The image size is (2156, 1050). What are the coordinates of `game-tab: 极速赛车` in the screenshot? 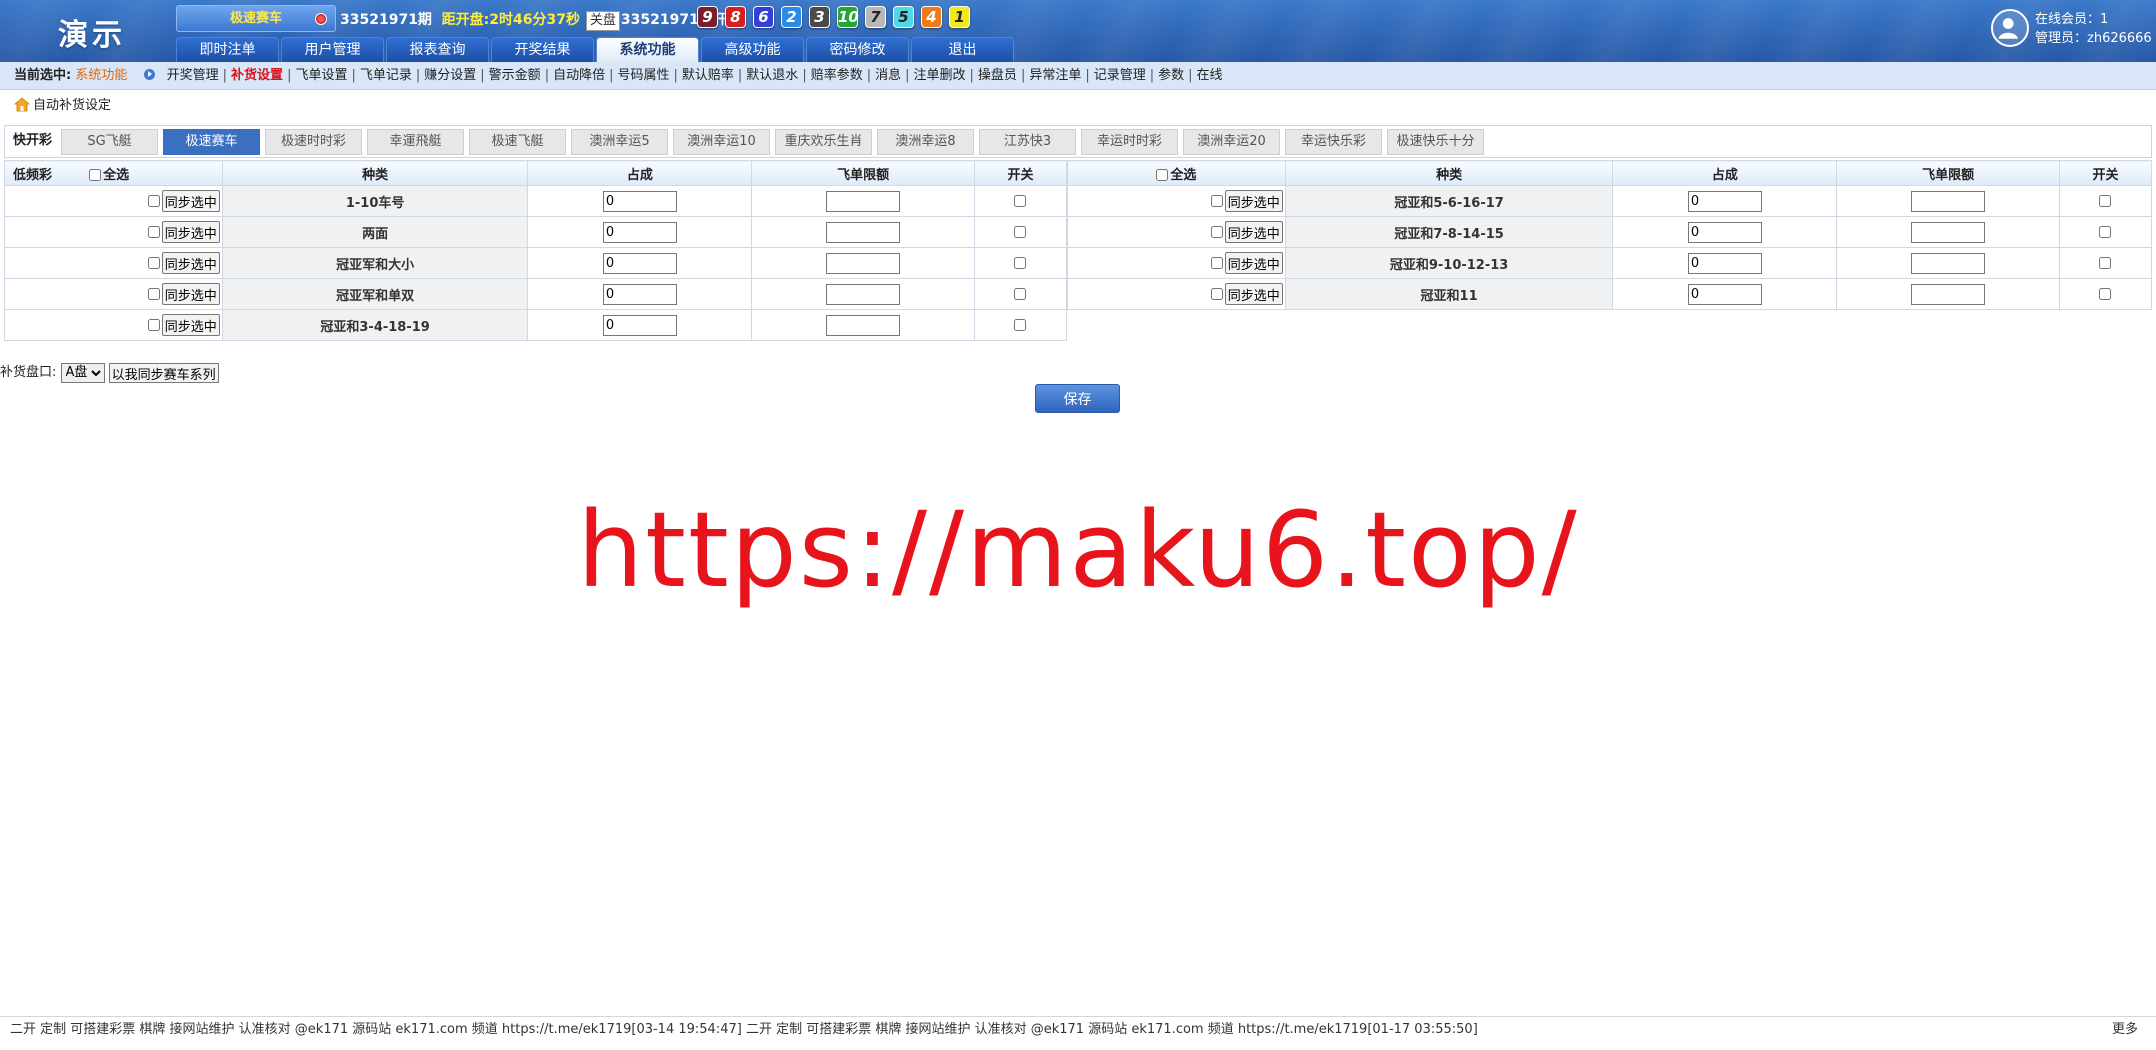 It's located at (212, 142).